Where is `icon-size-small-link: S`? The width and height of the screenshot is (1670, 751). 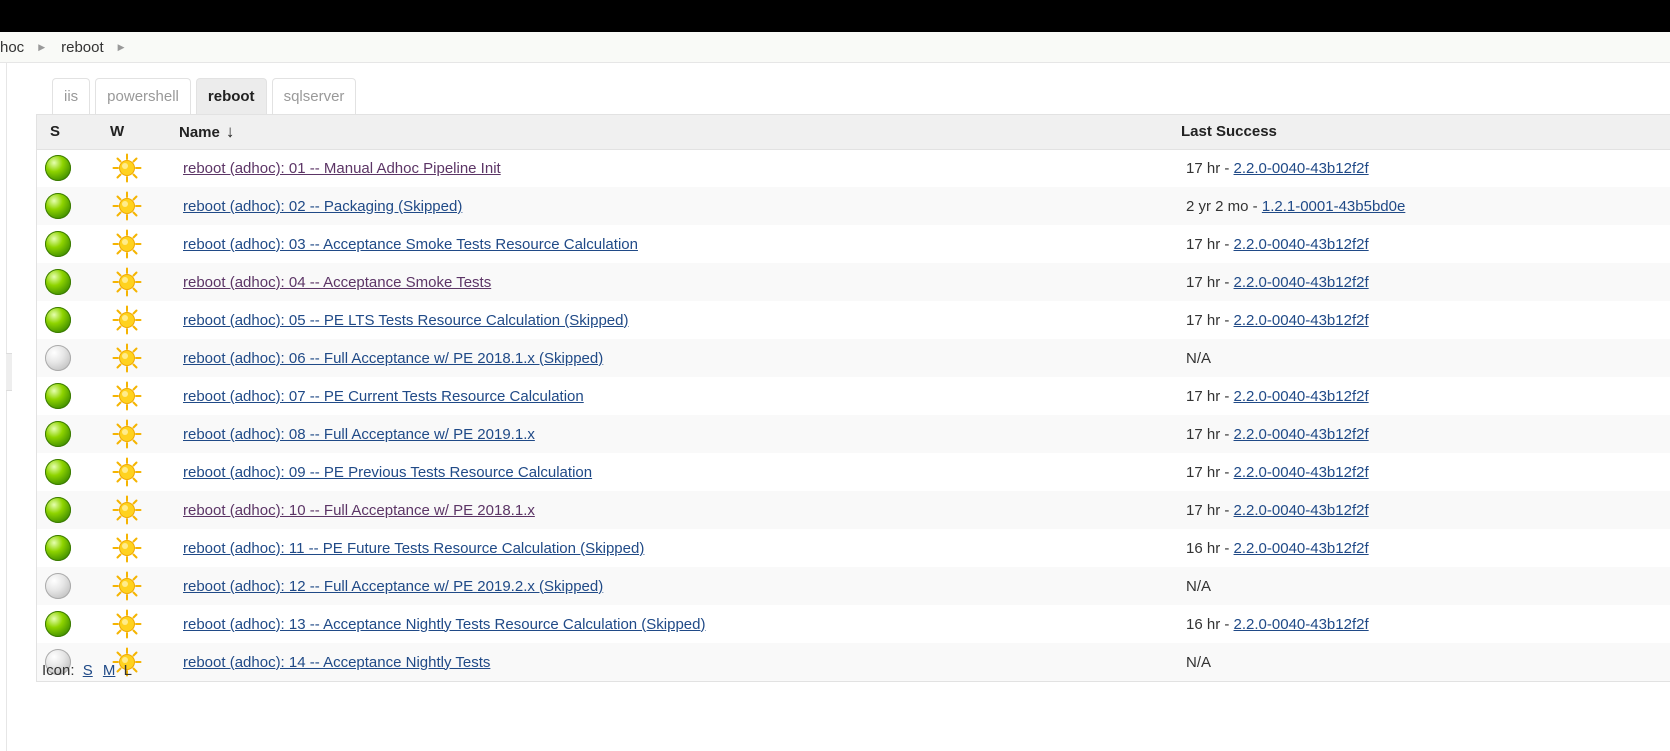 icon-size-small-link: S is located at coordinates (88, 670).